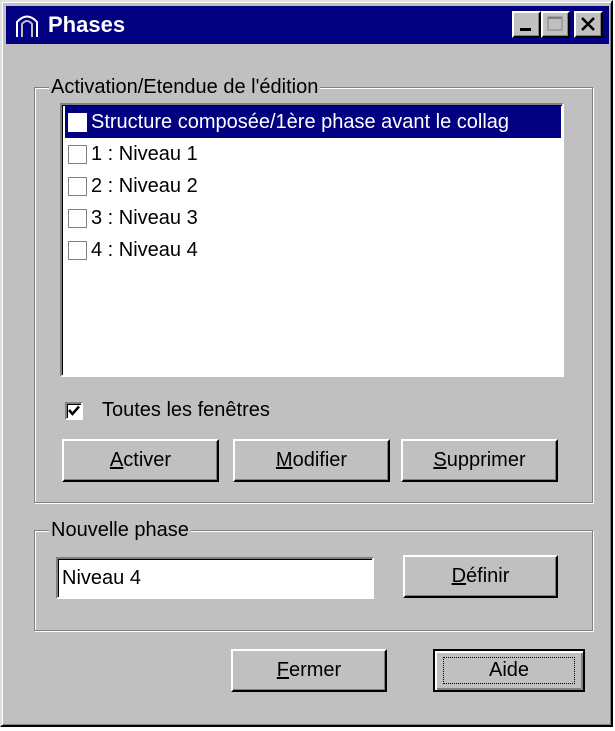 The width and height of the screenshot is (615, 731). I want to click on maximize-icon, so click(555, 23).